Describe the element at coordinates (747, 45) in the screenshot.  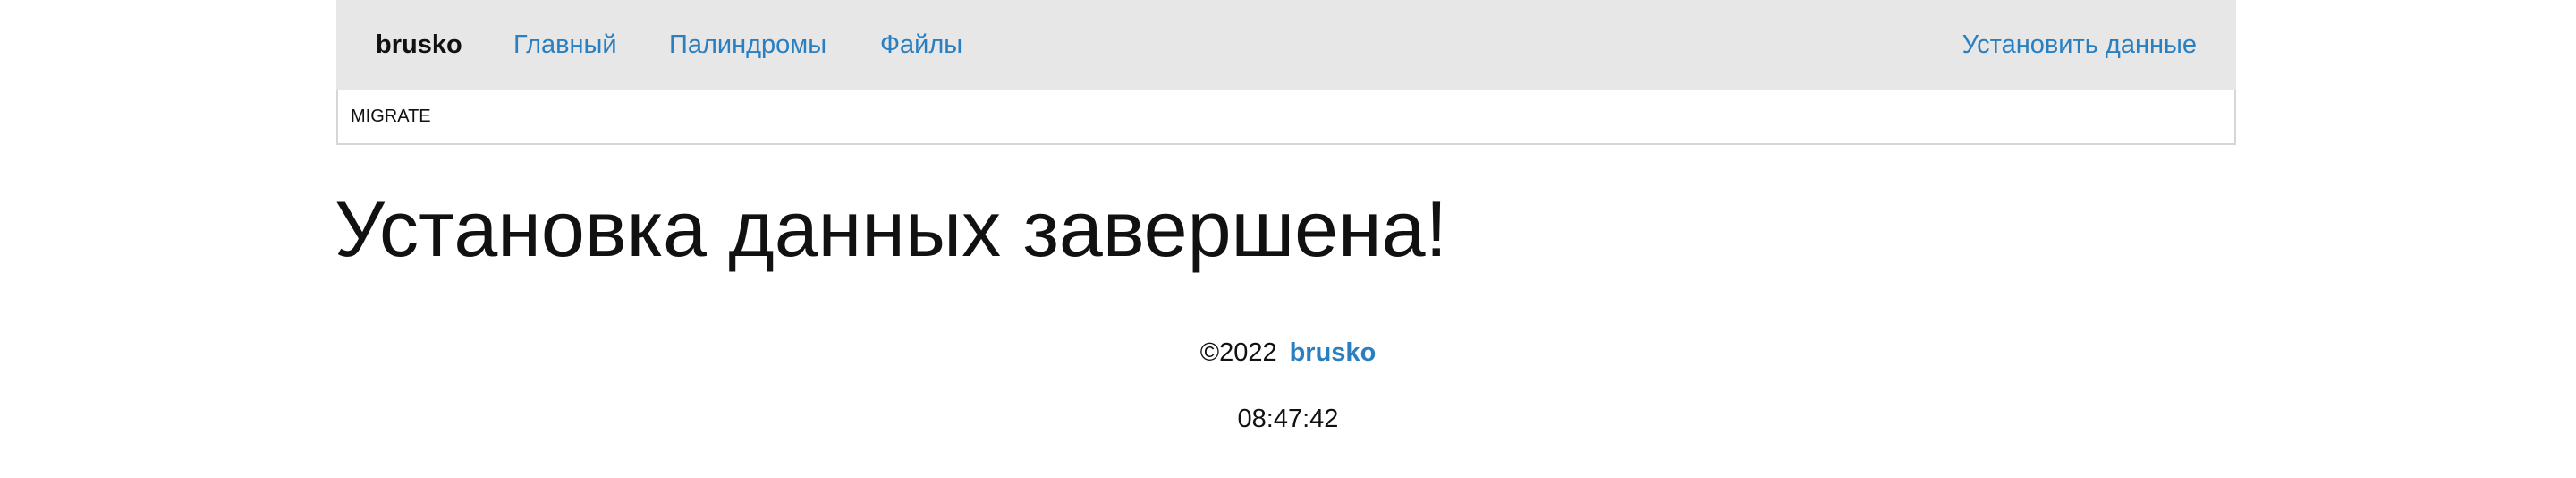
I see `nav-link-palindromes: Палиндромы` at that location.